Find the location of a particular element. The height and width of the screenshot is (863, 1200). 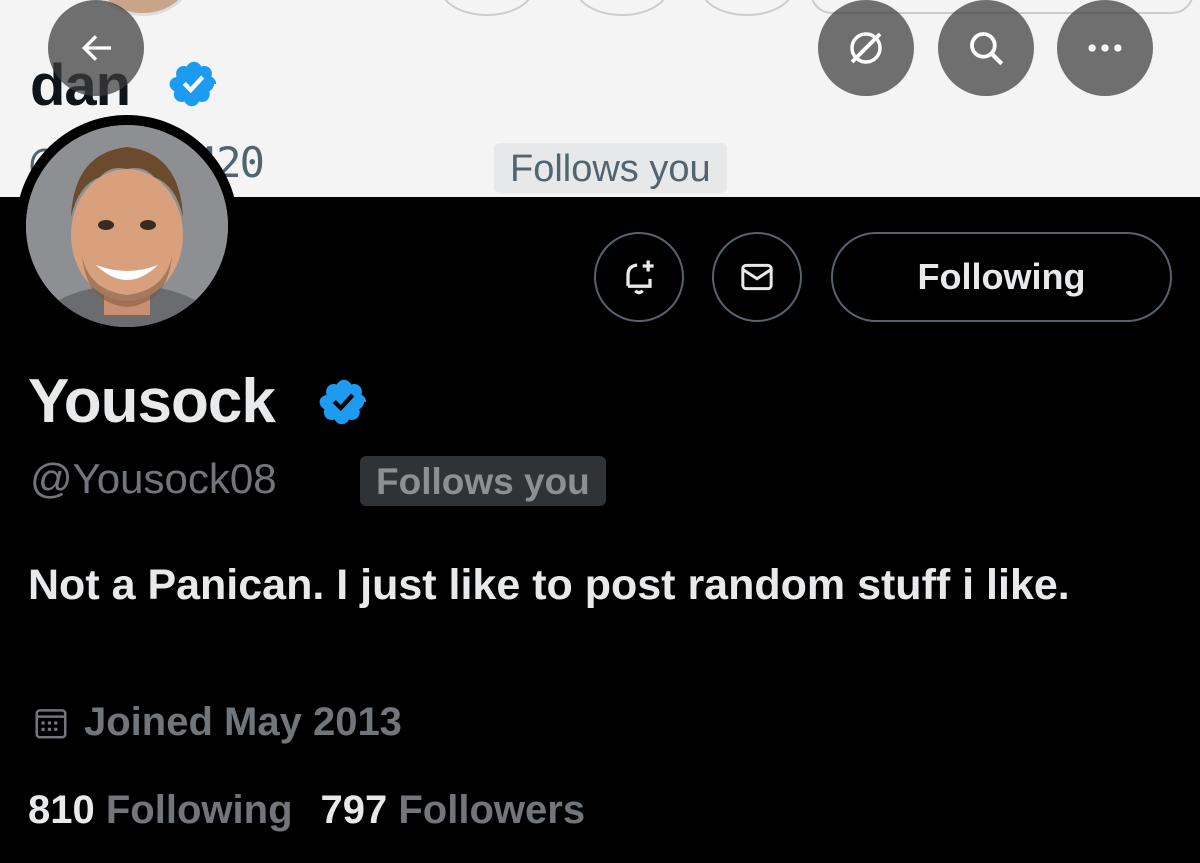

followers-label: Followers is located at coordinates (492, 810).